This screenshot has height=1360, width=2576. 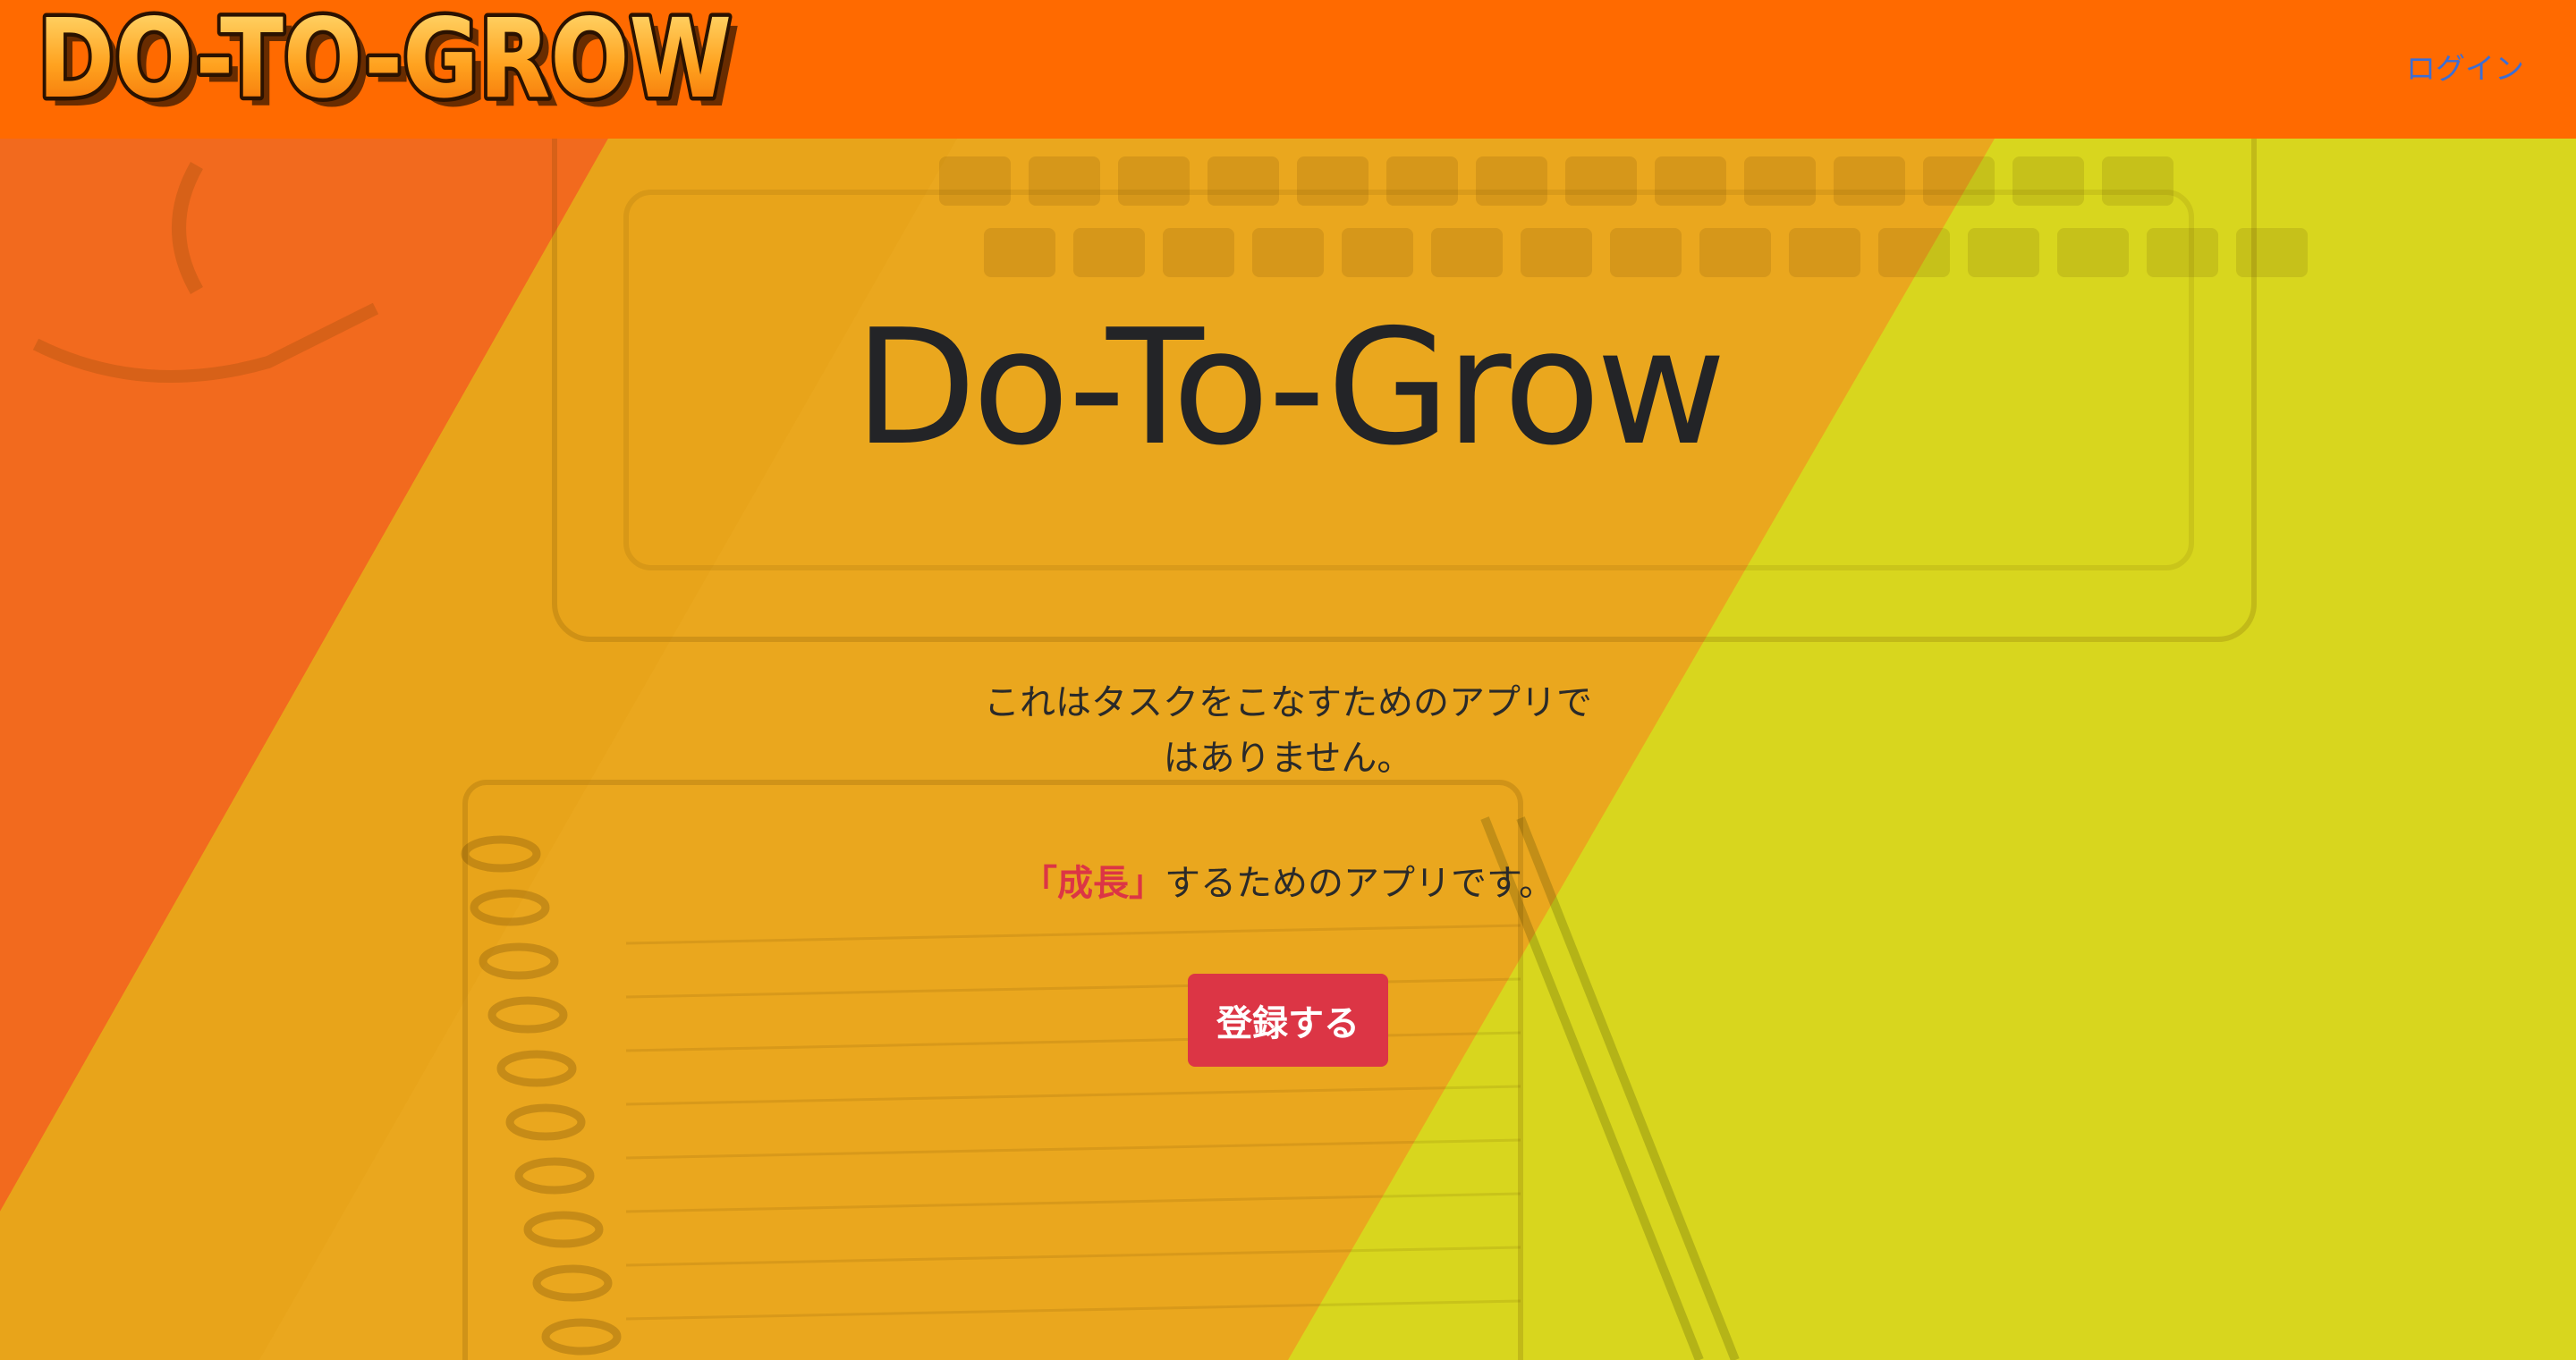 What do you see at coordinates (1289, 388) in the screenshot?
I see `hero-title: Do-To-Grow` at bounding box center [1289, 388].